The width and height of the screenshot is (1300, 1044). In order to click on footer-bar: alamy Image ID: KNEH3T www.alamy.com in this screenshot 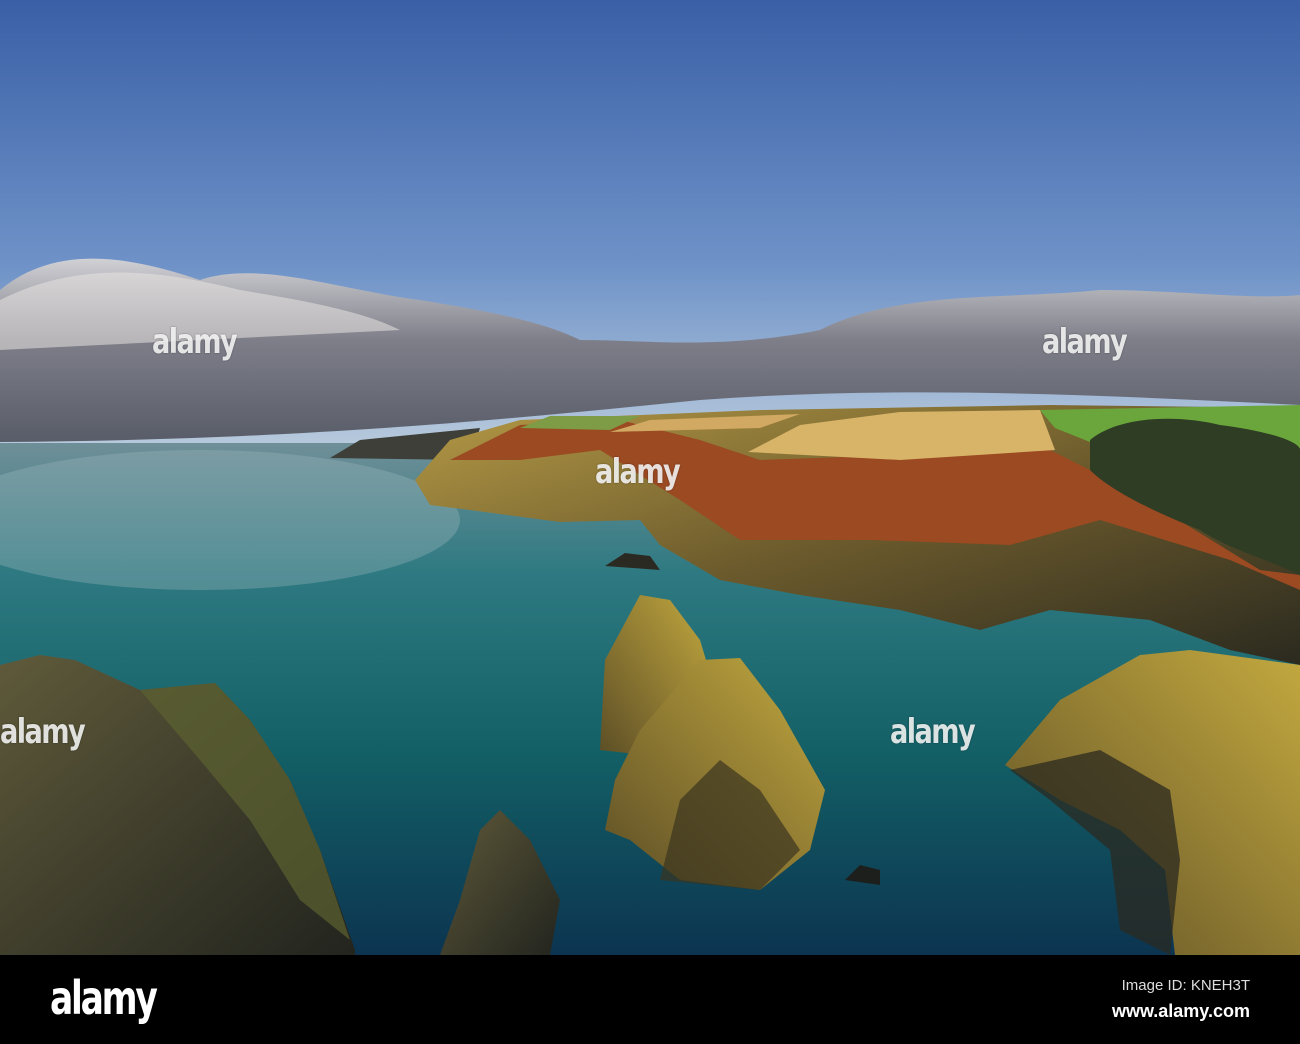, I will do `click(650, 999)`.